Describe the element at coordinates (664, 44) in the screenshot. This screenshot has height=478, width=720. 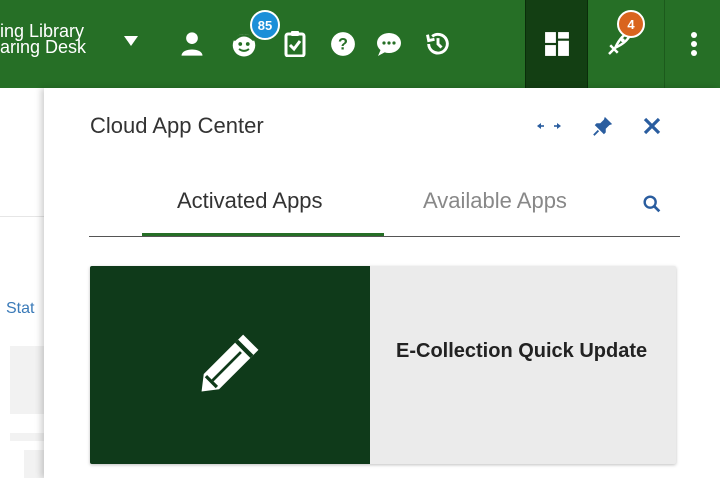
I see `separator` at that location.